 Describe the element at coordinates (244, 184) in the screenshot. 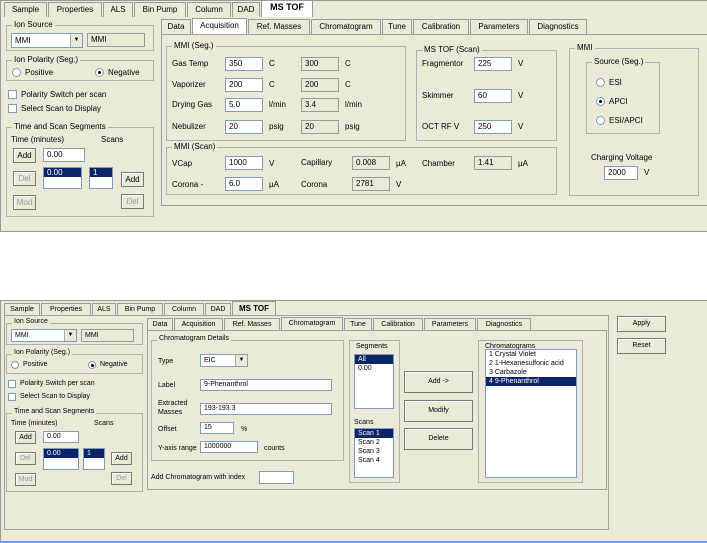

I see `corona-input: 6.0` at that location.